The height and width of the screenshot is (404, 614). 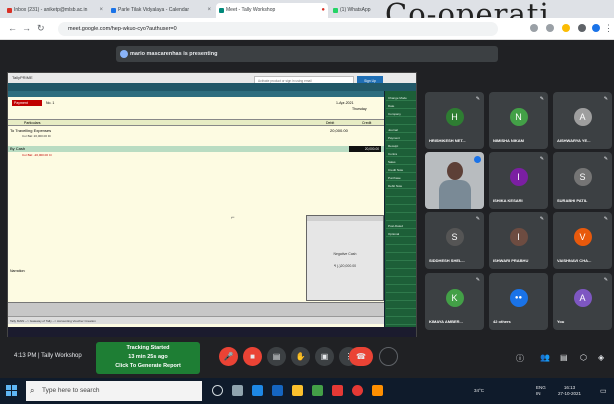 I want to click on leave-call-button: ☎, so click(x=361, y=356).